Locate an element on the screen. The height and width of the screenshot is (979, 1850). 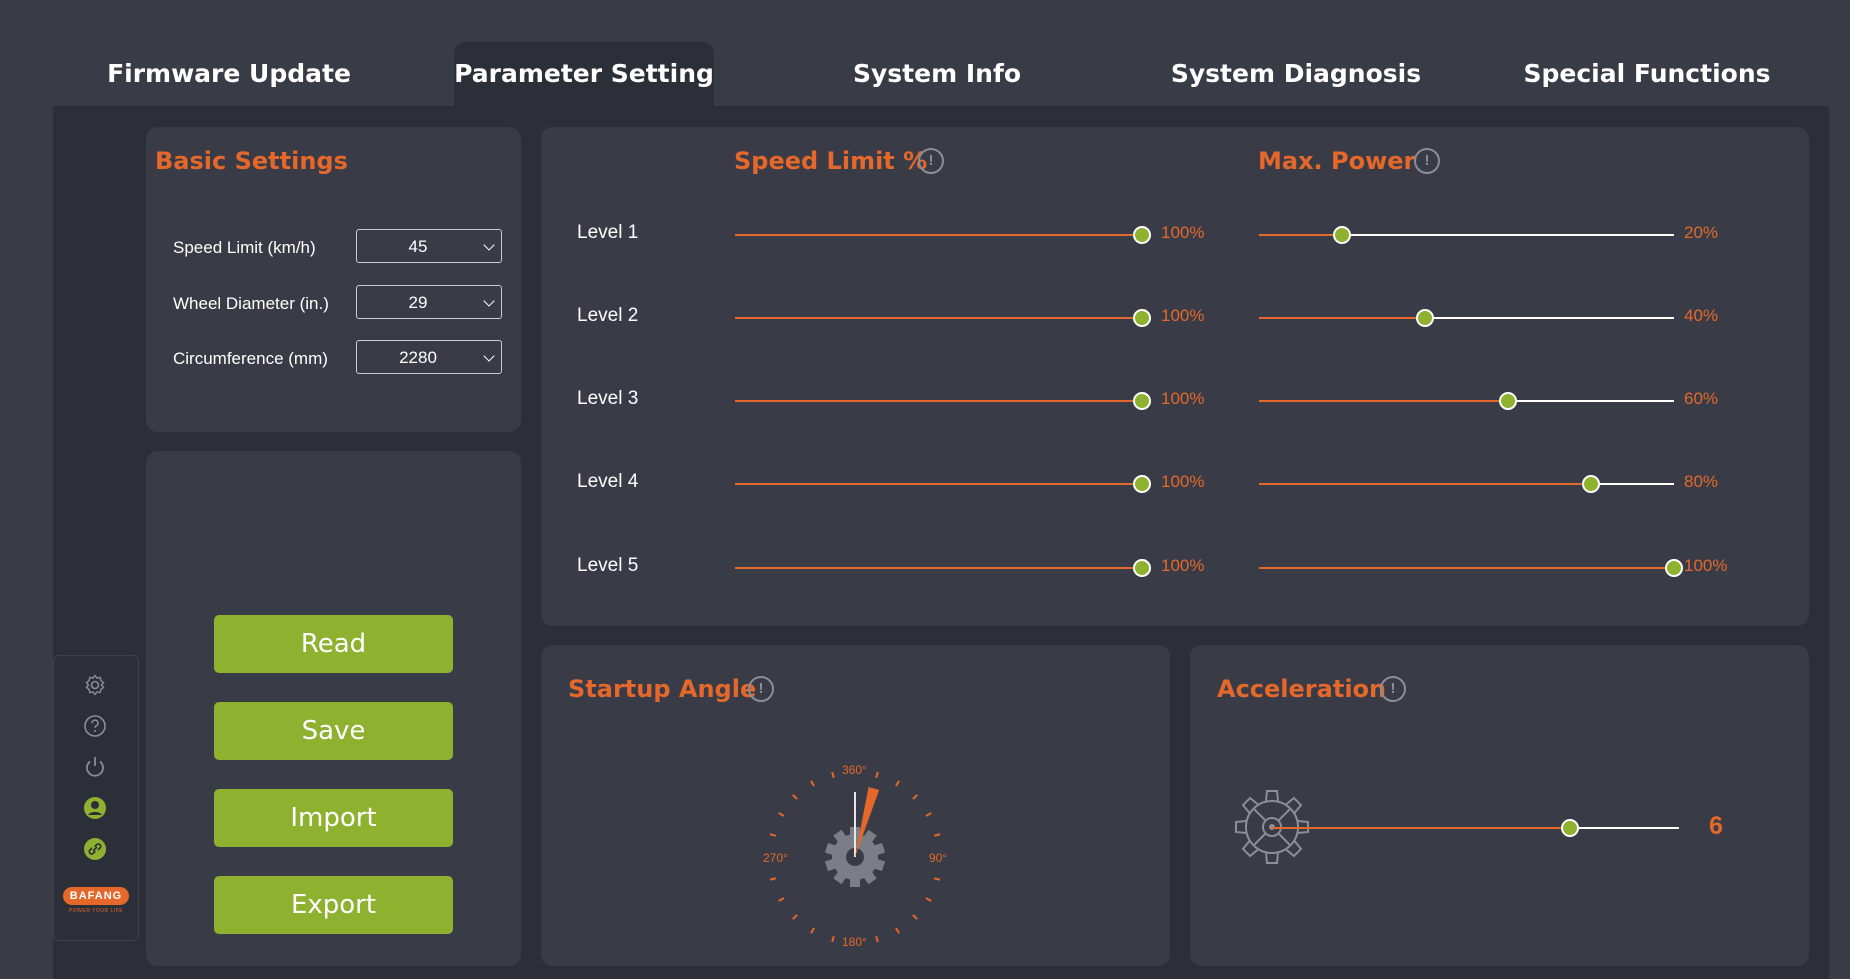
max-power-title: Max. Power is located at coordinates (1337, 161).